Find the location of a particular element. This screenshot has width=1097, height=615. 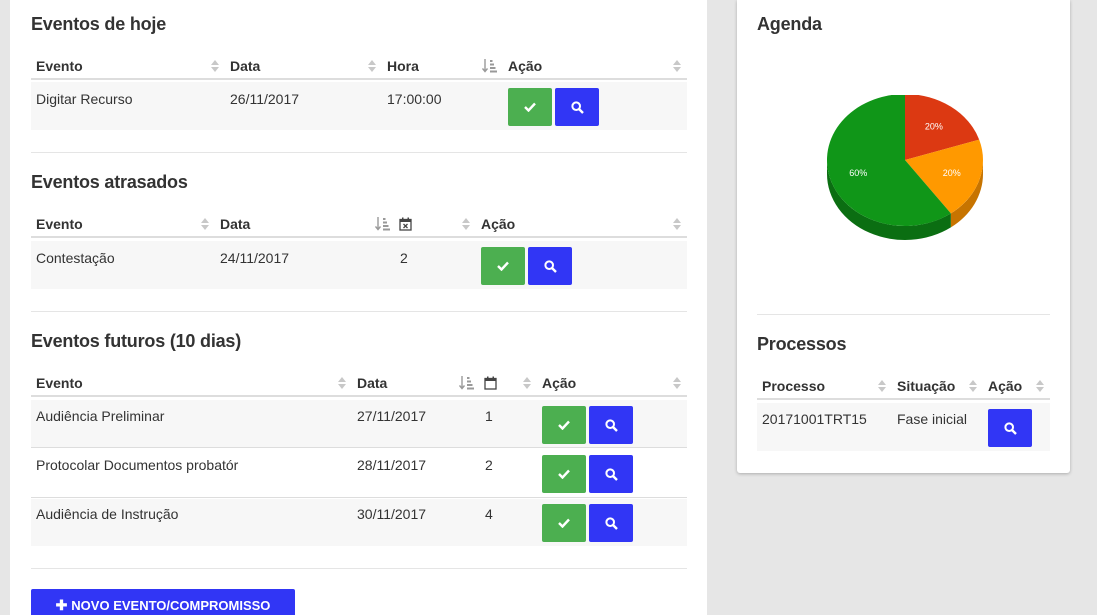

calendar-icon is located at coordinates (490, 383).